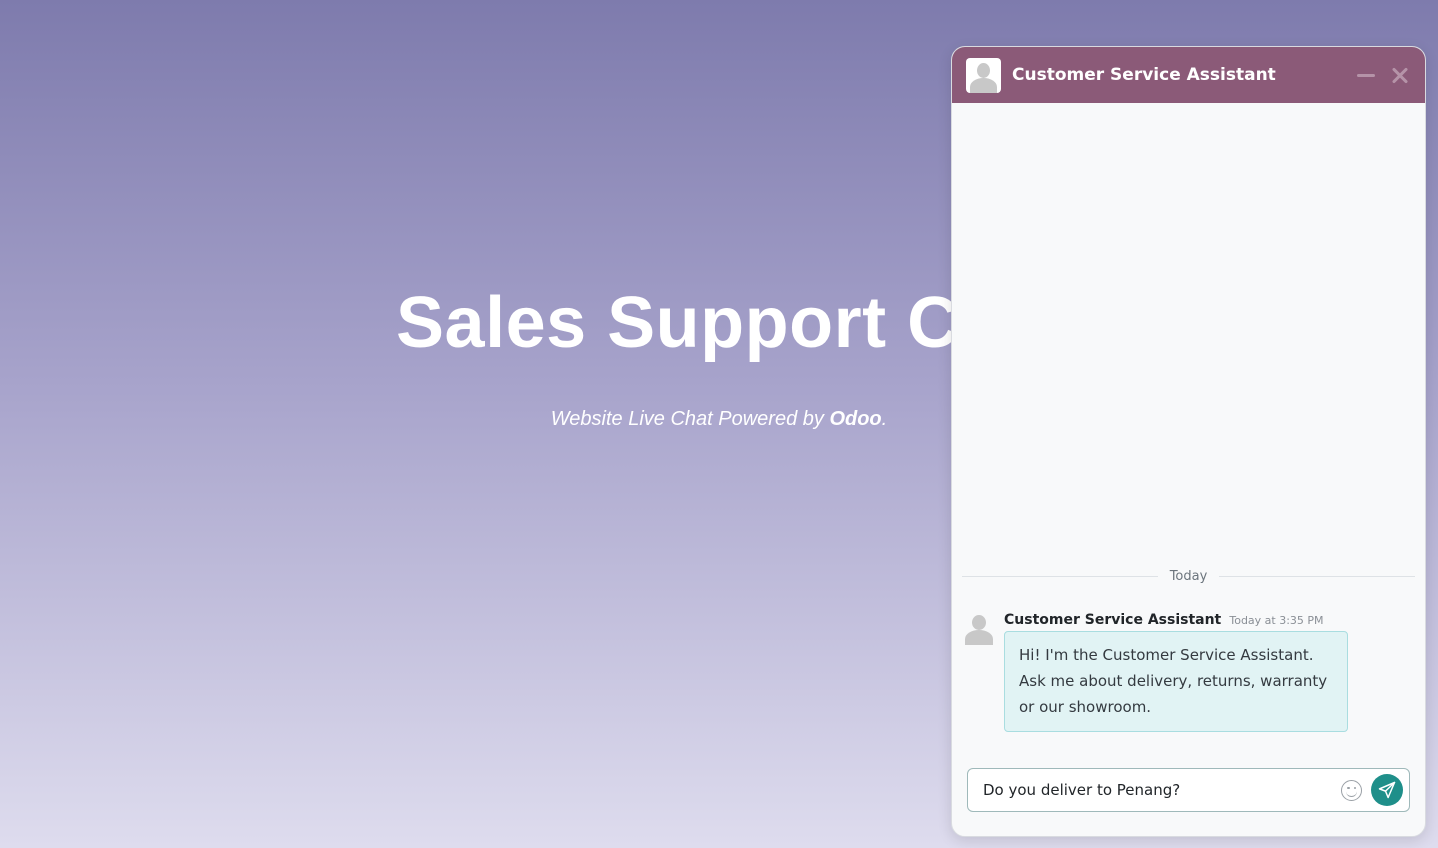 The height and width of the screenshot is (848, 1438). I want to click on paper-plane-icon, so click(1387, 790).